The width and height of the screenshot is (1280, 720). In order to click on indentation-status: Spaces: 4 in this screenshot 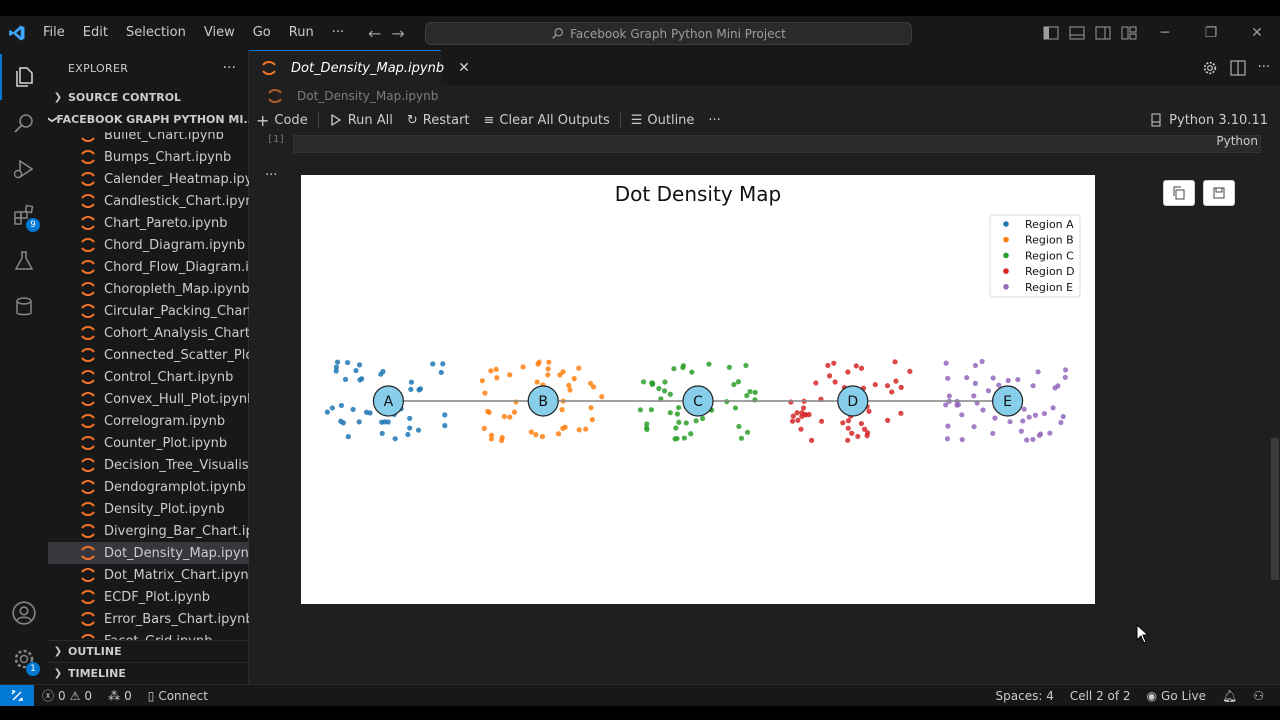, I will do `click(1025, 696)`.